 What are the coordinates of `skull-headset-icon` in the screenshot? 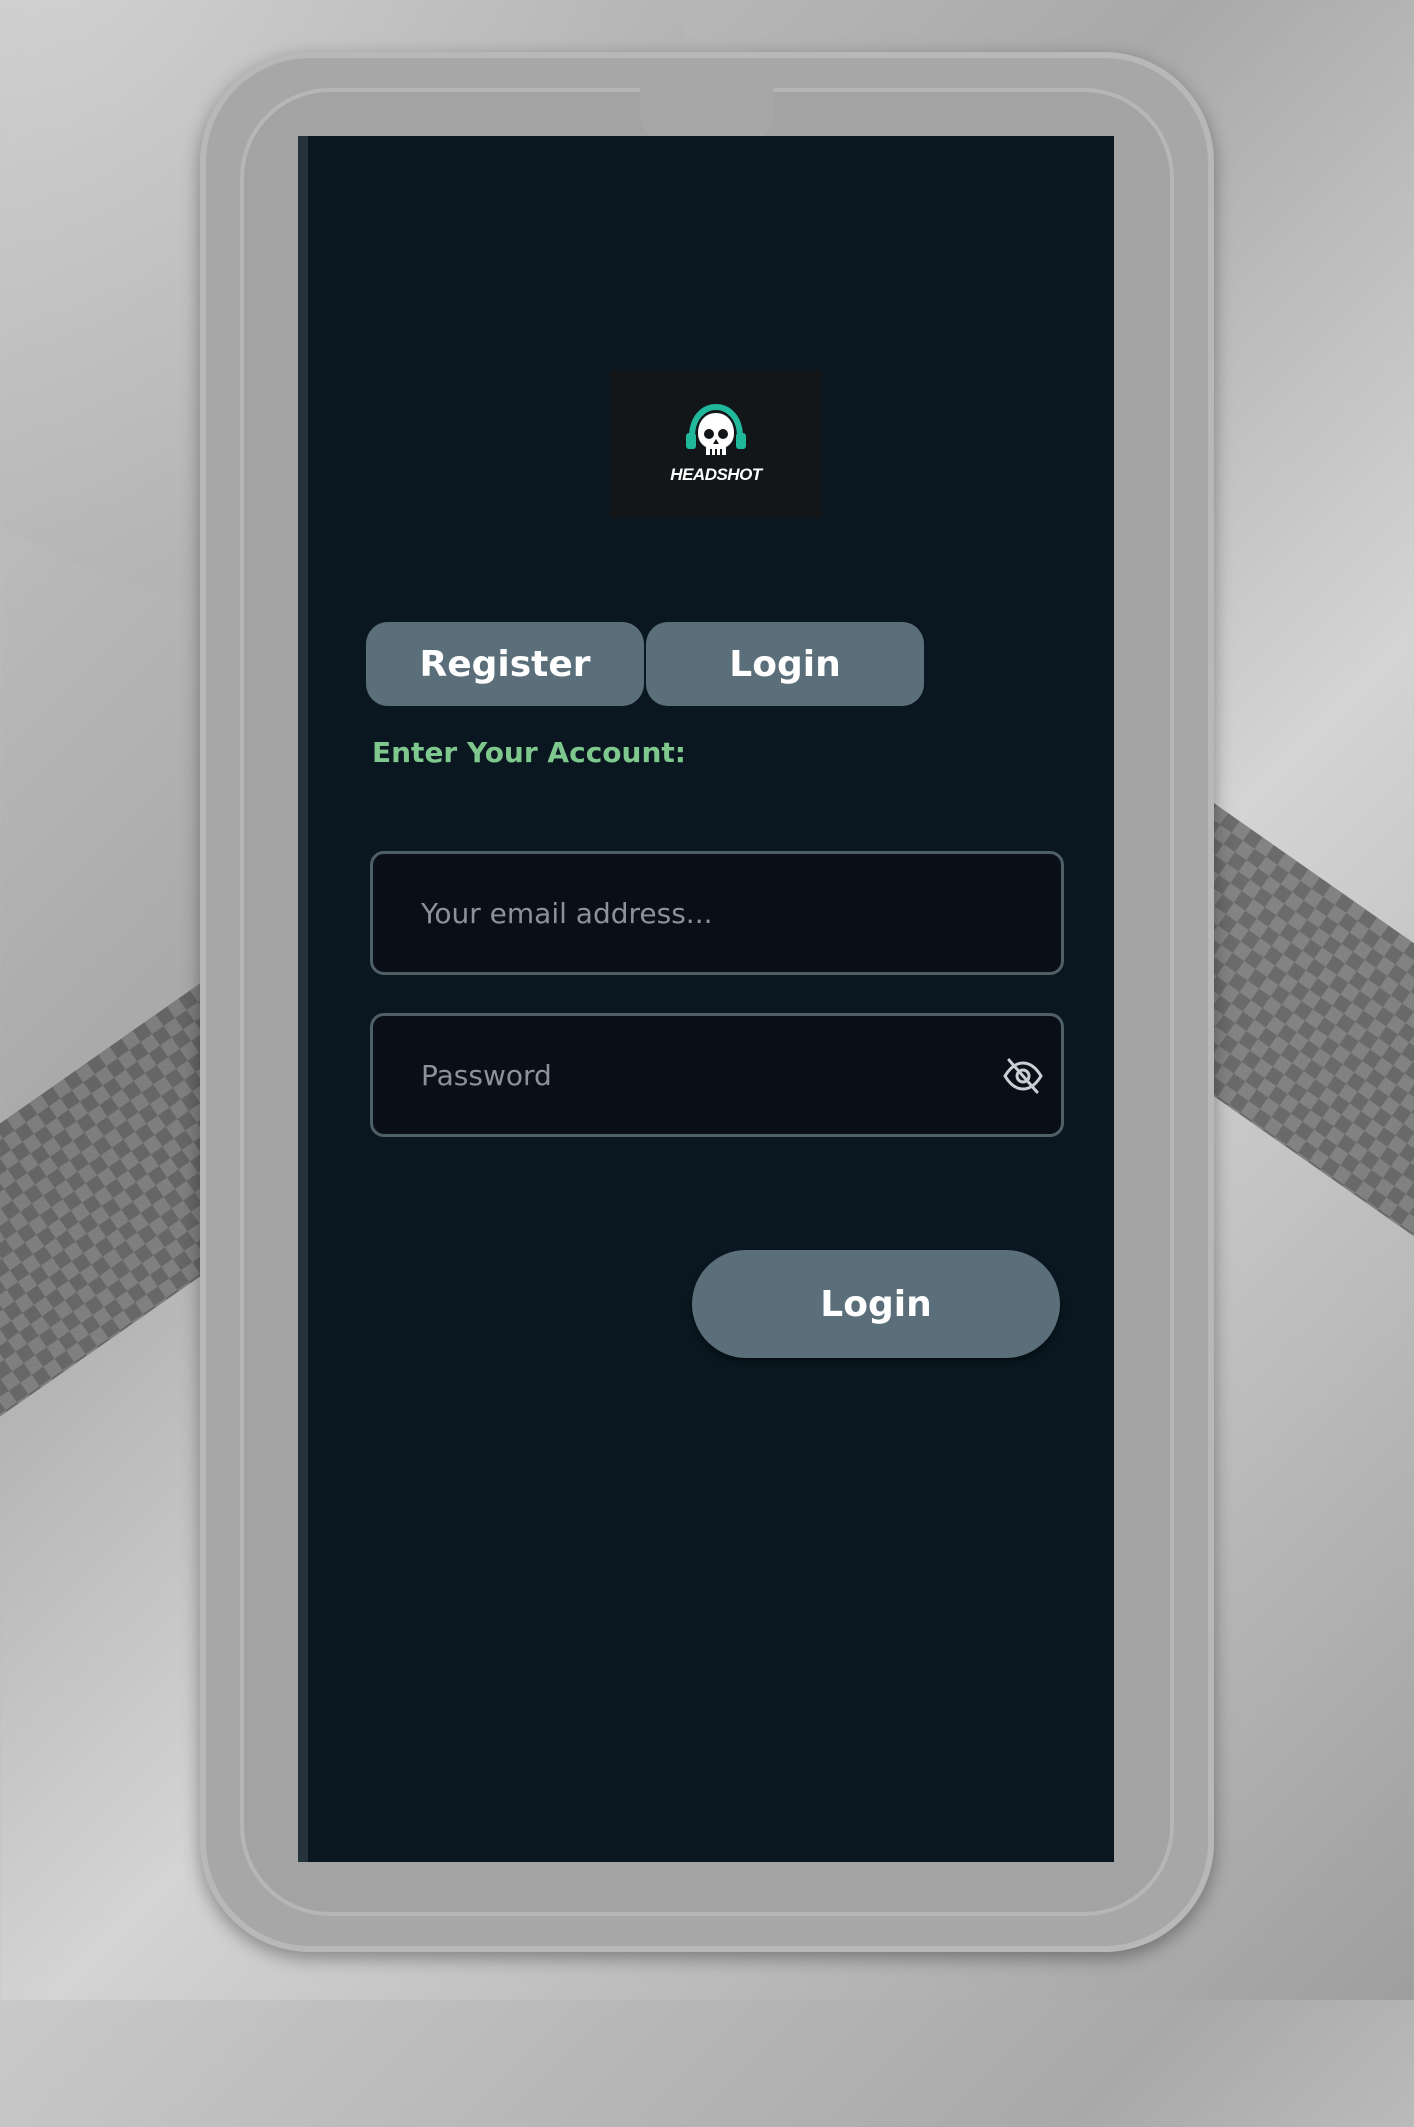 It's located at (716, 429).